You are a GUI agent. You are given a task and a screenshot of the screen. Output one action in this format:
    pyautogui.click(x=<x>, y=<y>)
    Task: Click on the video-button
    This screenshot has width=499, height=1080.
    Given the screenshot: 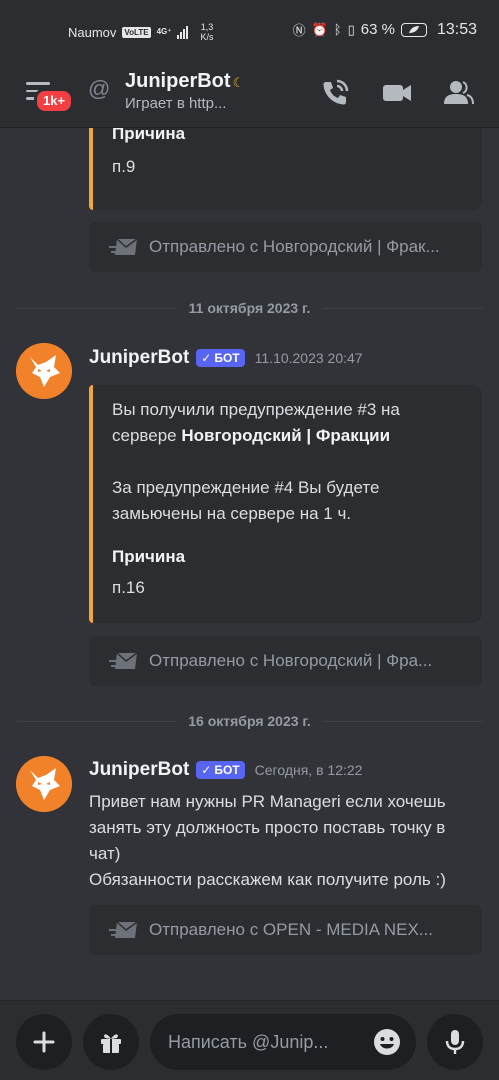 What is the action you would take?
    pyautogui.click(x=397, y=93)
    